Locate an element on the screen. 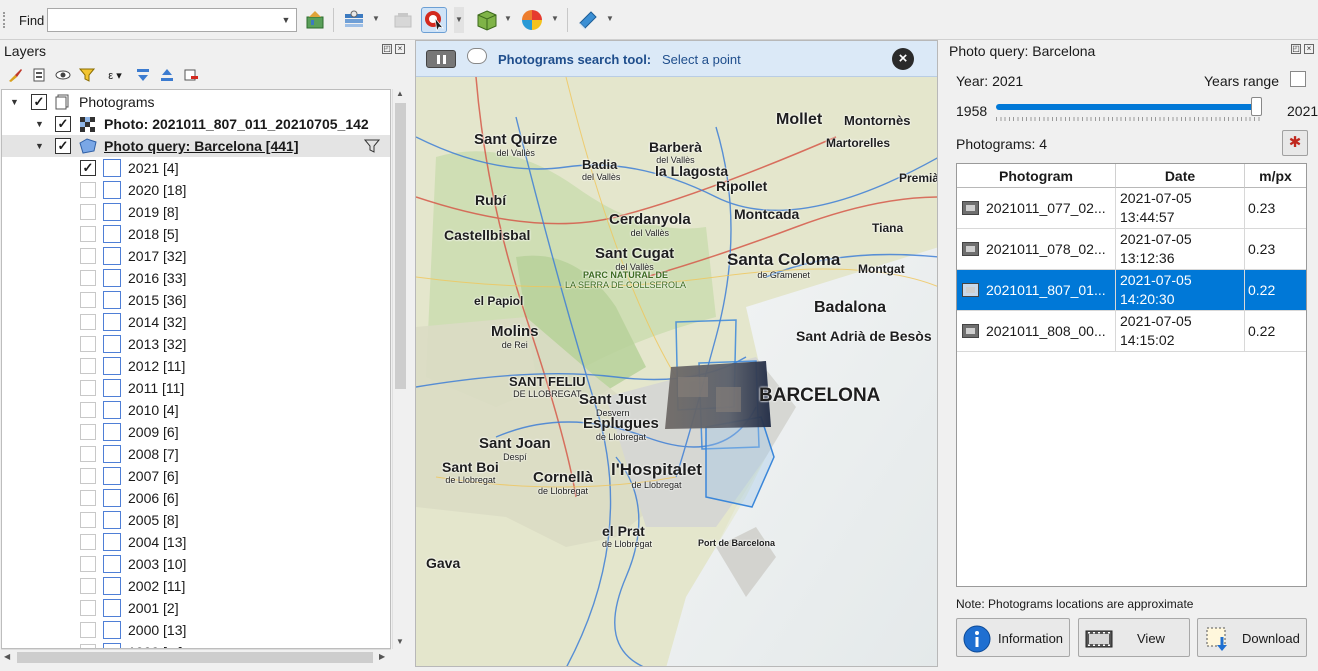 Image resolution: width=1318 pixels, height=671 pixels. scroll-right-icon: ▶ is located at coordinates (382, 656).